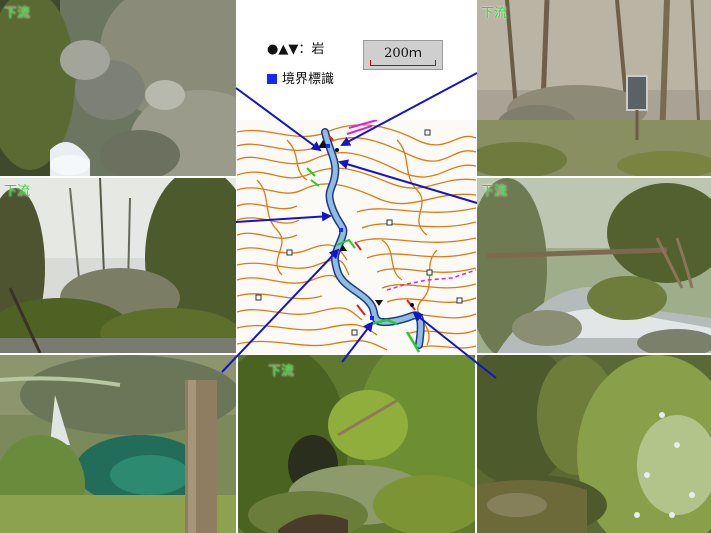 This screenshot has height=533, width=711. Describe the element at coordinates (296, 49) in the screenshot. I see `legend-rock-symbols: ●▲▼：岩` at that location.